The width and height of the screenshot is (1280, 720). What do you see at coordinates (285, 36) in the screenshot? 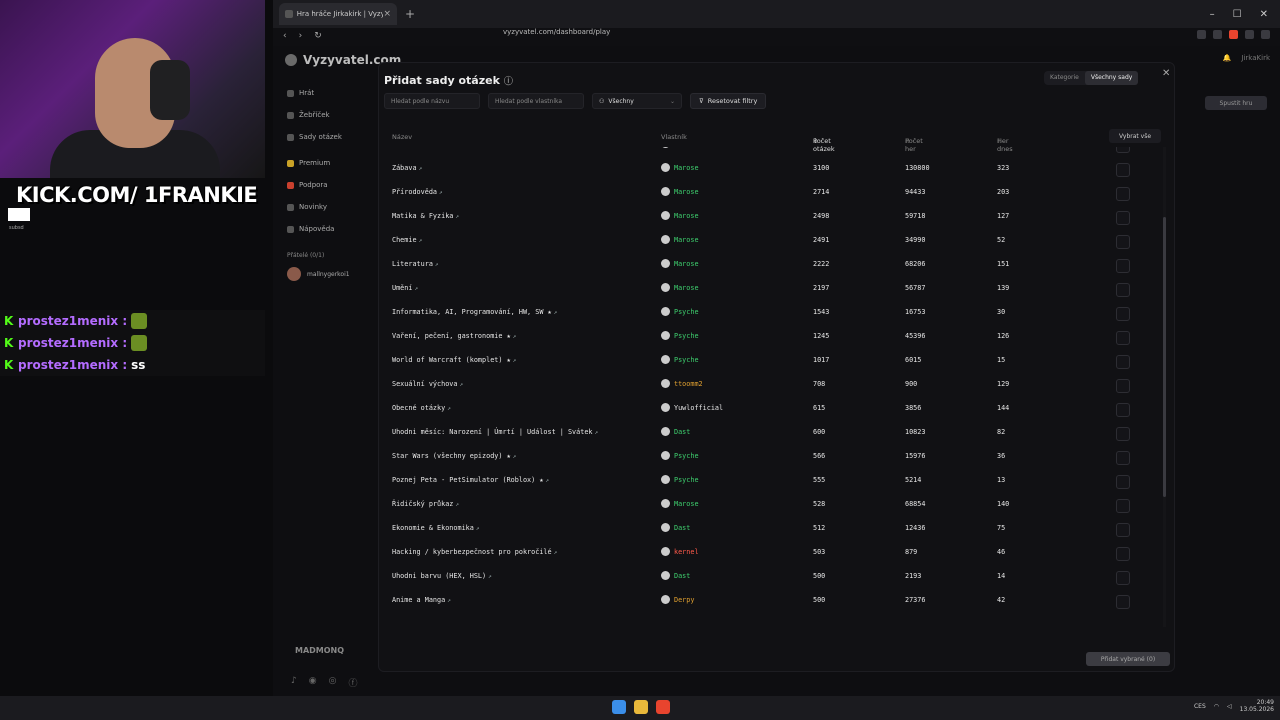
I see `back-icon: ‹` at bounding box center [285, 36].